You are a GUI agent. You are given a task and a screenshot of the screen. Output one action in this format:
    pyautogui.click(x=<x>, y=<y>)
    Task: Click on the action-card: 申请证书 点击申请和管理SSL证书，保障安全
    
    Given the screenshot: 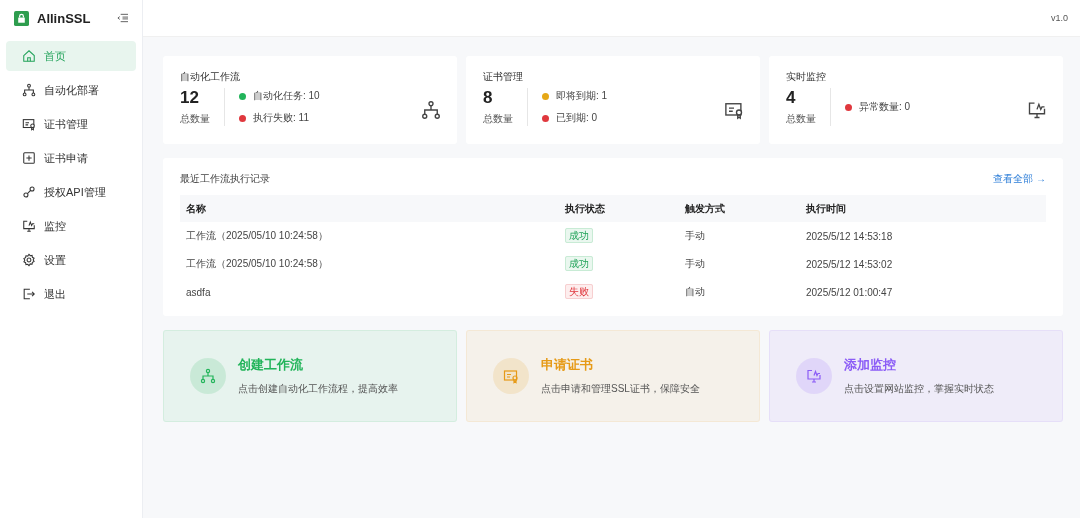 What is the action you would take?
    pyautogui.click(x=613, y=376)
    